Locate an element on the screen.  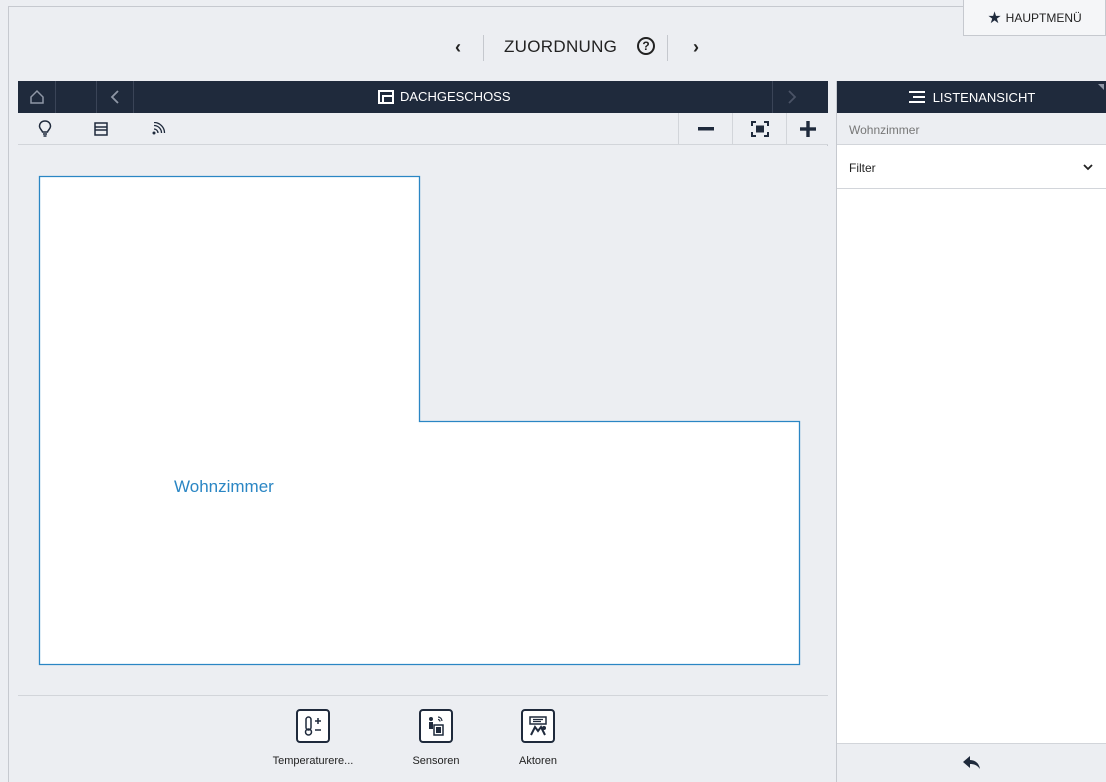
top-bar: ‹ ZUORDNUNG ? › is located at coordinates (557, 43).